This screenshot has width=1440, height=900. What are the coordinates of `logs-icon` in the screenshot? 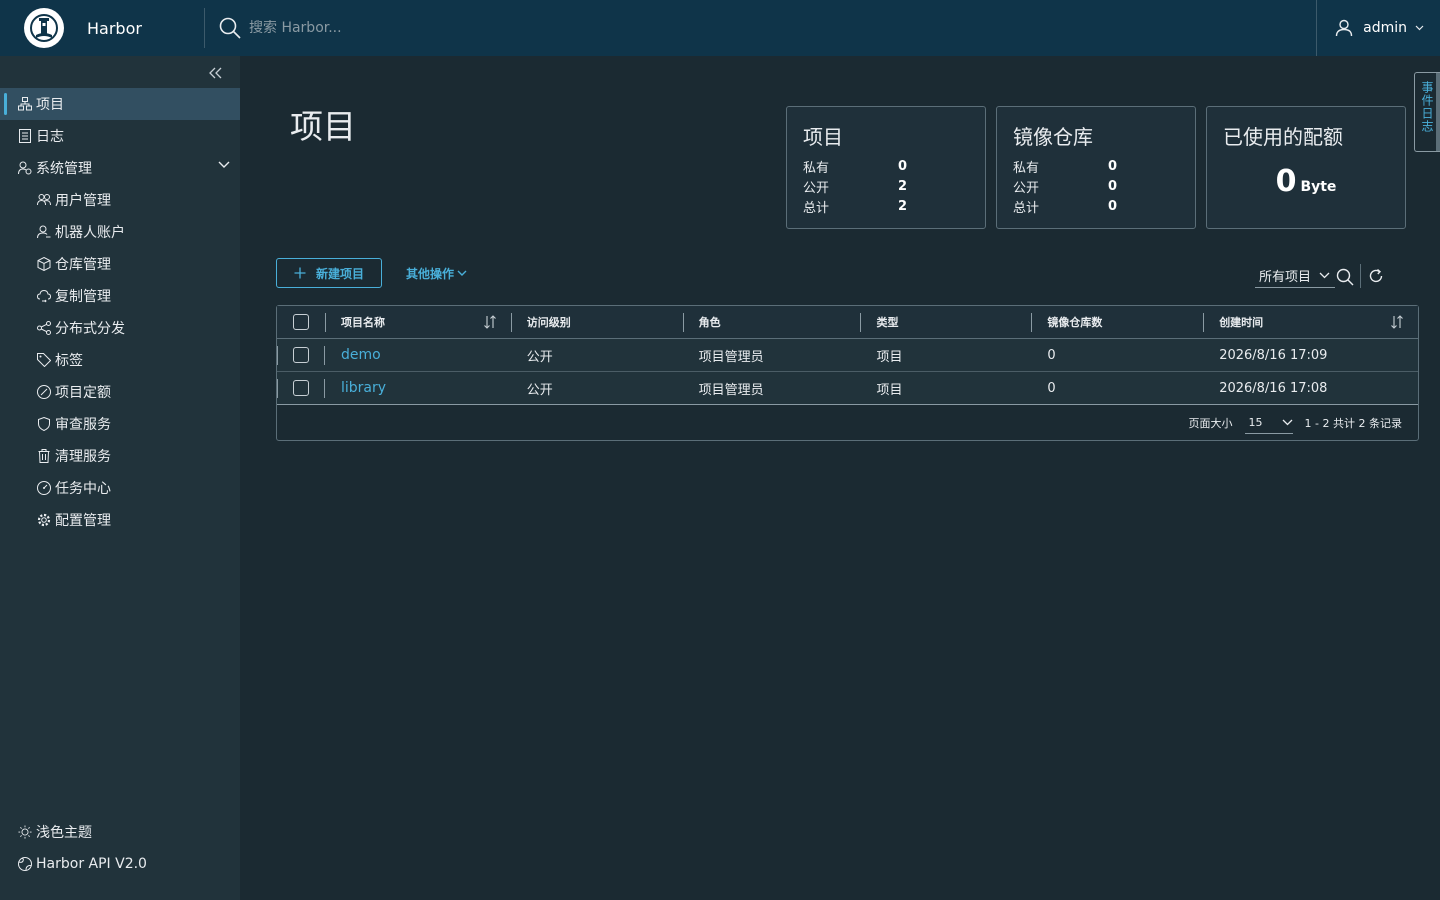 It's located at (25, 136).